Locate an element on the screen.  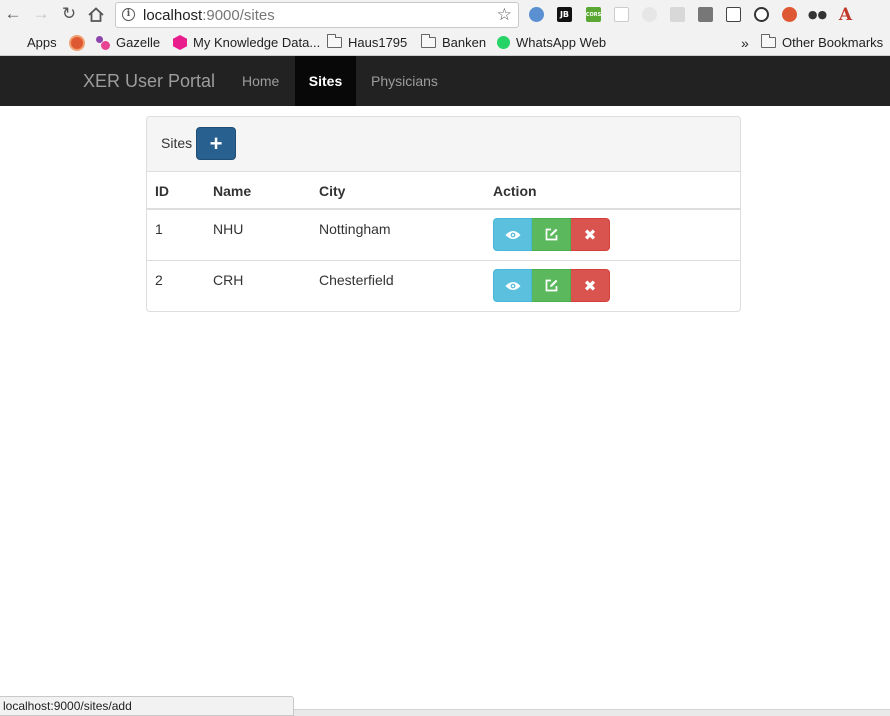
bookmark-star-icon: ☆ is located at coordinates (504, 15).